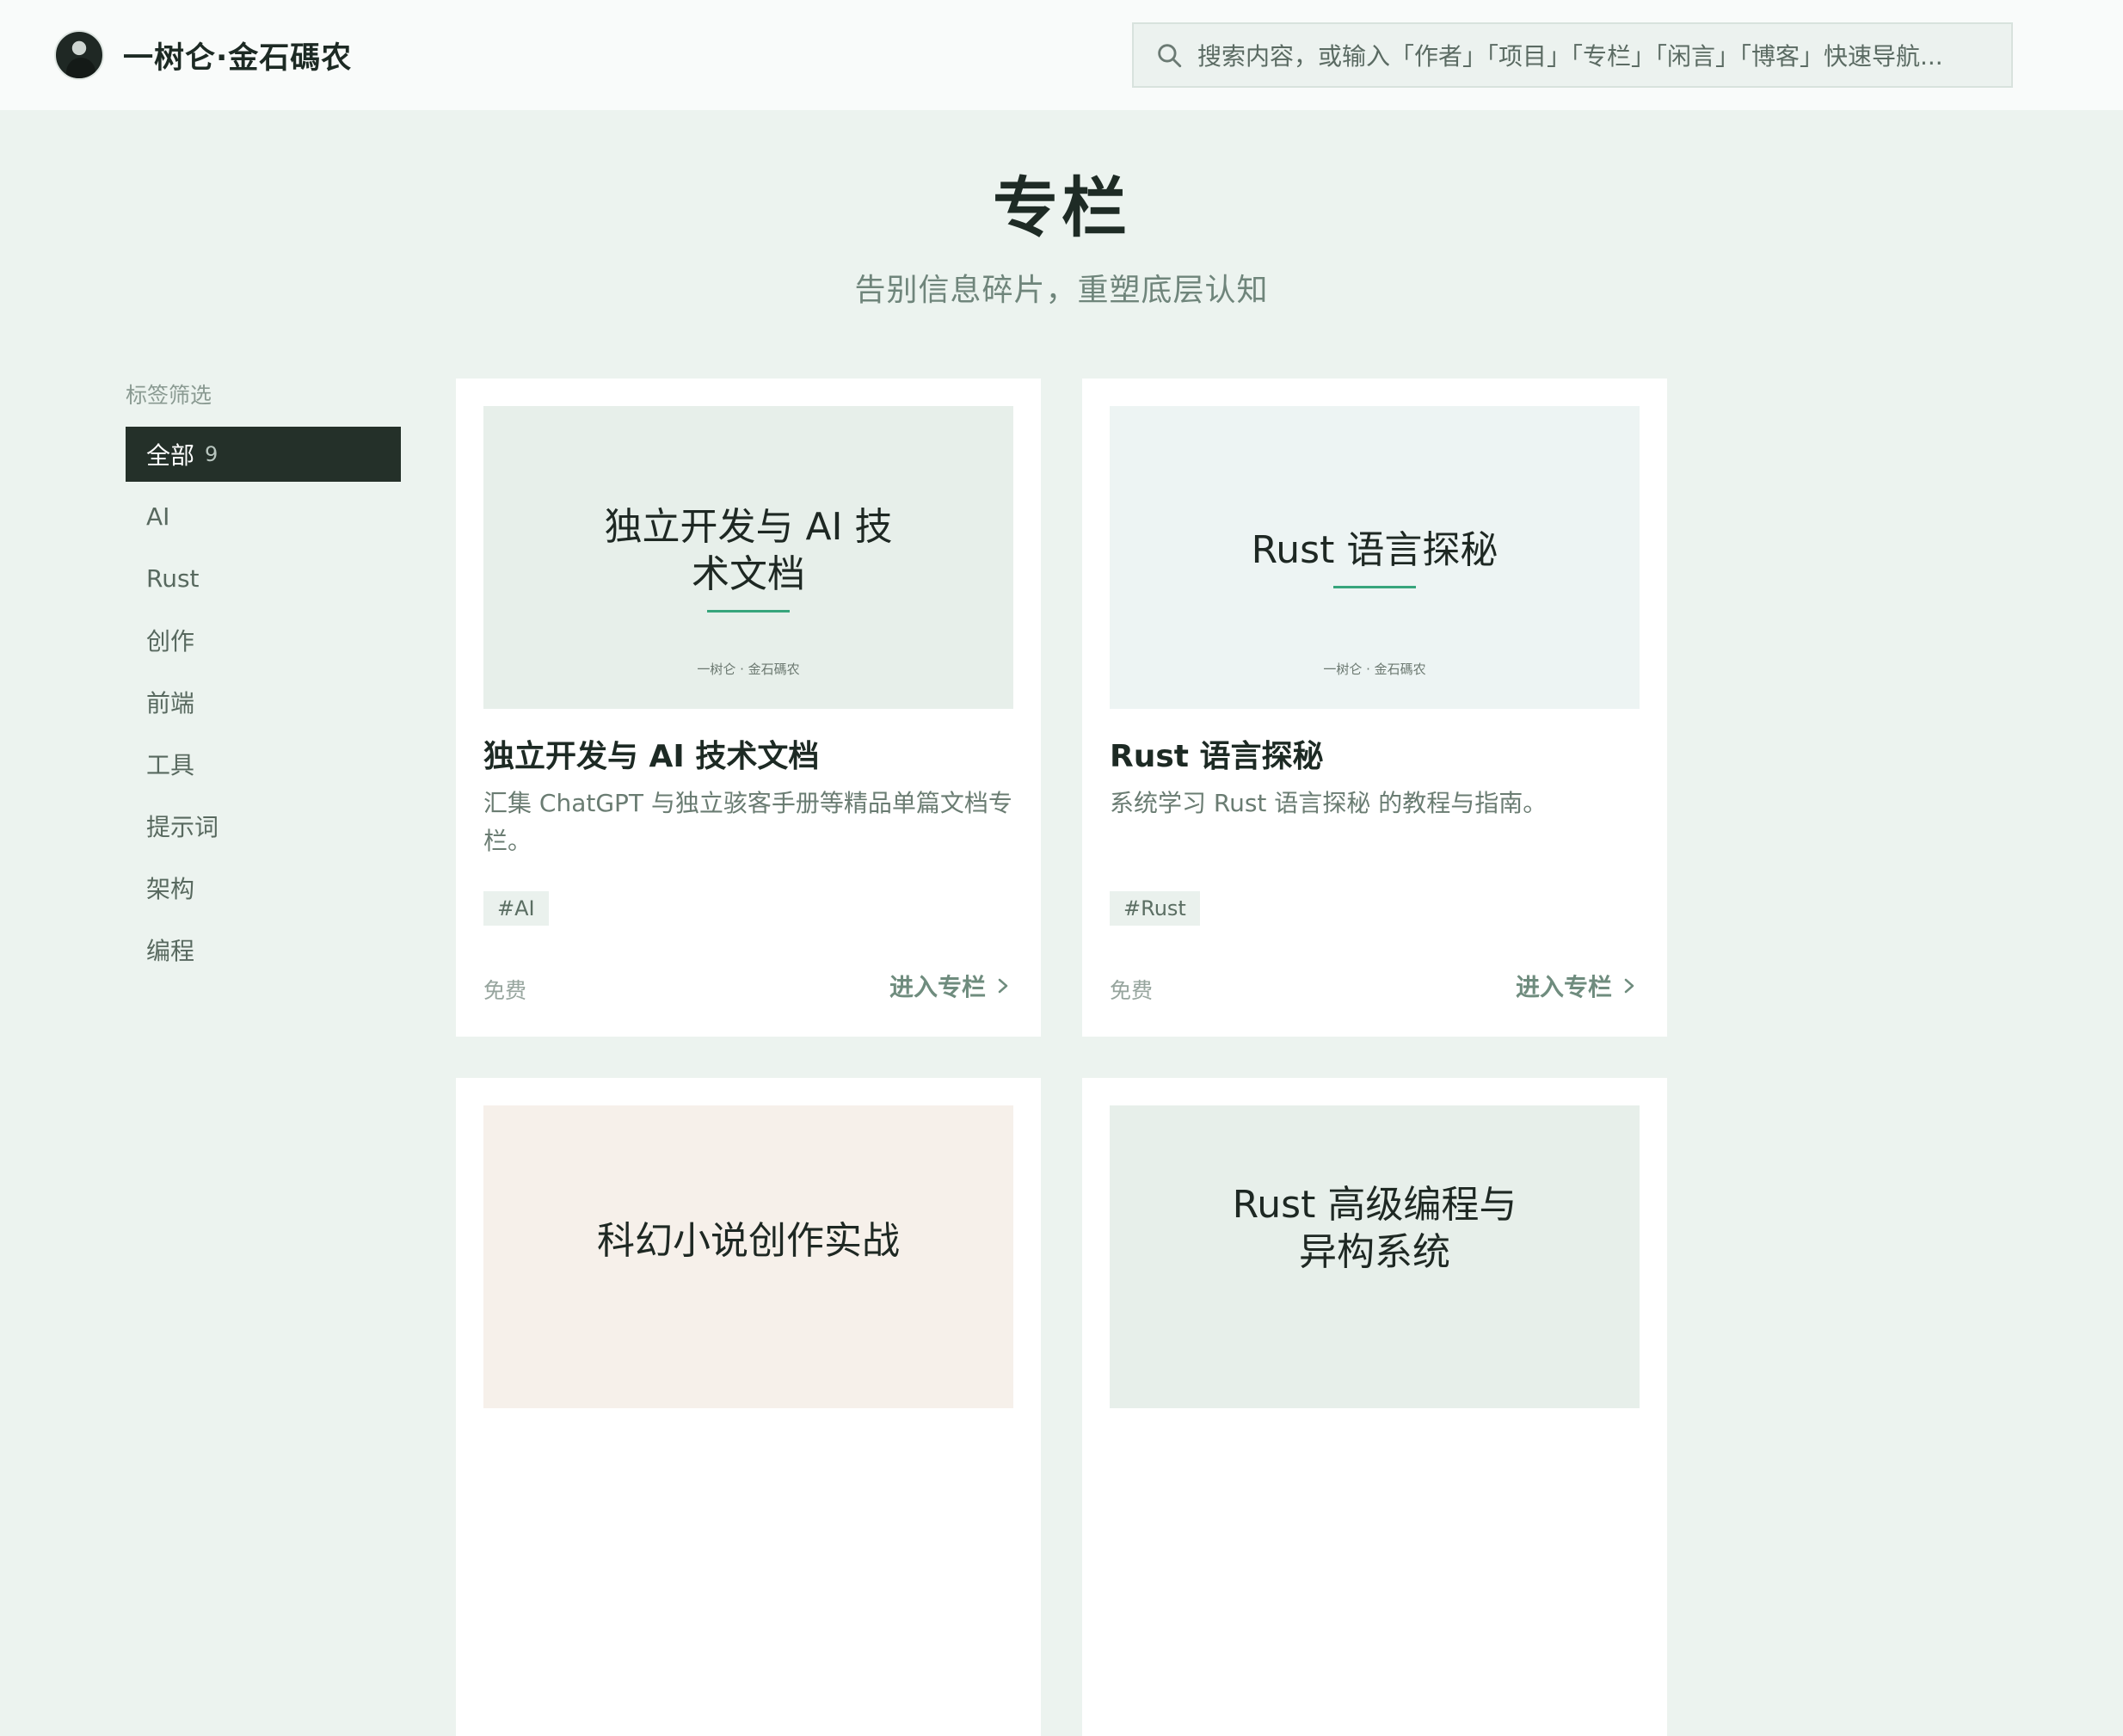 This screenshot has width=2123, height=1736. I want to click on column-card: Rust 高级编程与异构系统, so click(1374, 1407).